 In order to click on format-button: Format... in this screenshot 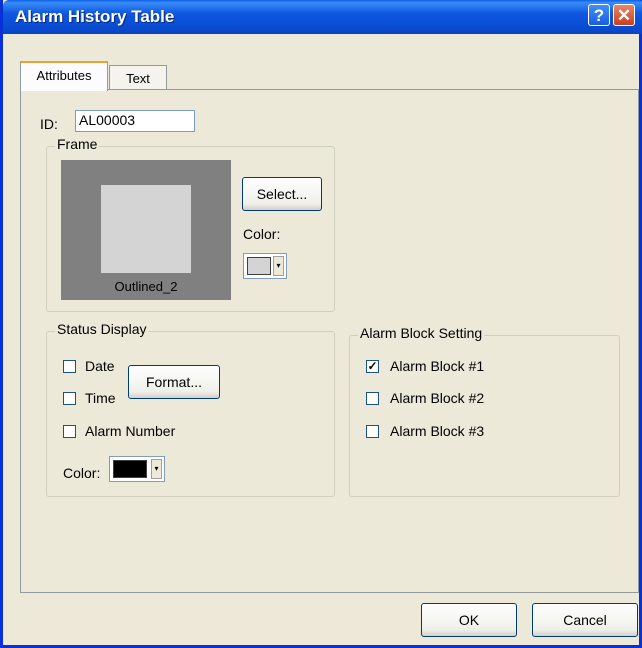, I will do `click(174, 382)`.